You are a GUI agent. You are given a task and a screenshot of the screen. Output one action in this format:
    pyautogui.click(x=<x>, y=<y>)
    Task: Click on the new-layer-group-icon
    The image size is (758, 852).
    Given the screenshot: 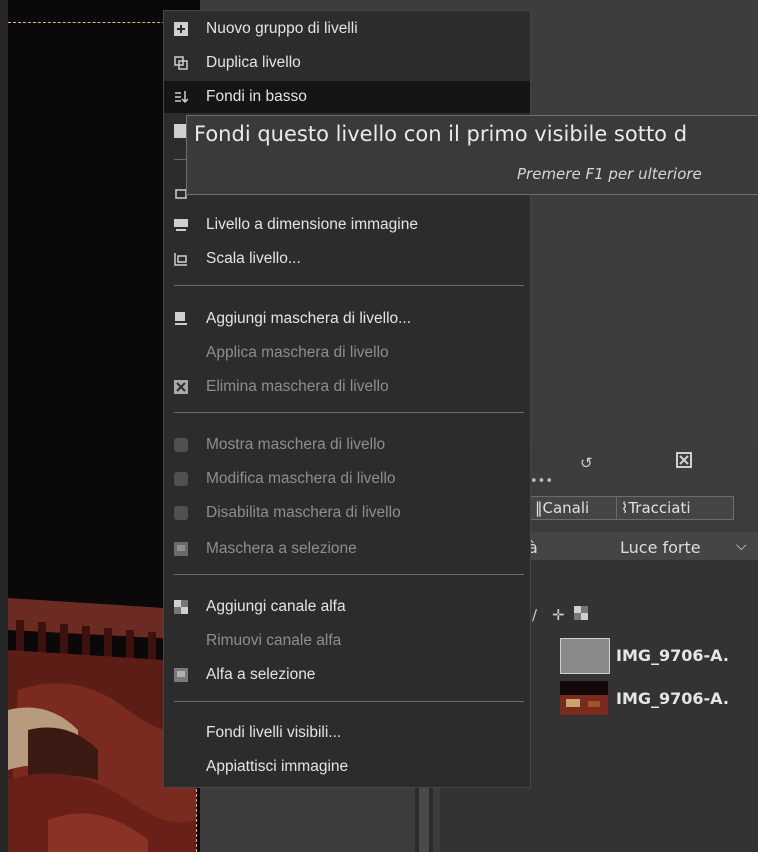 What is the action you would take?
    pyautogui.click(x=181, y=29)
    